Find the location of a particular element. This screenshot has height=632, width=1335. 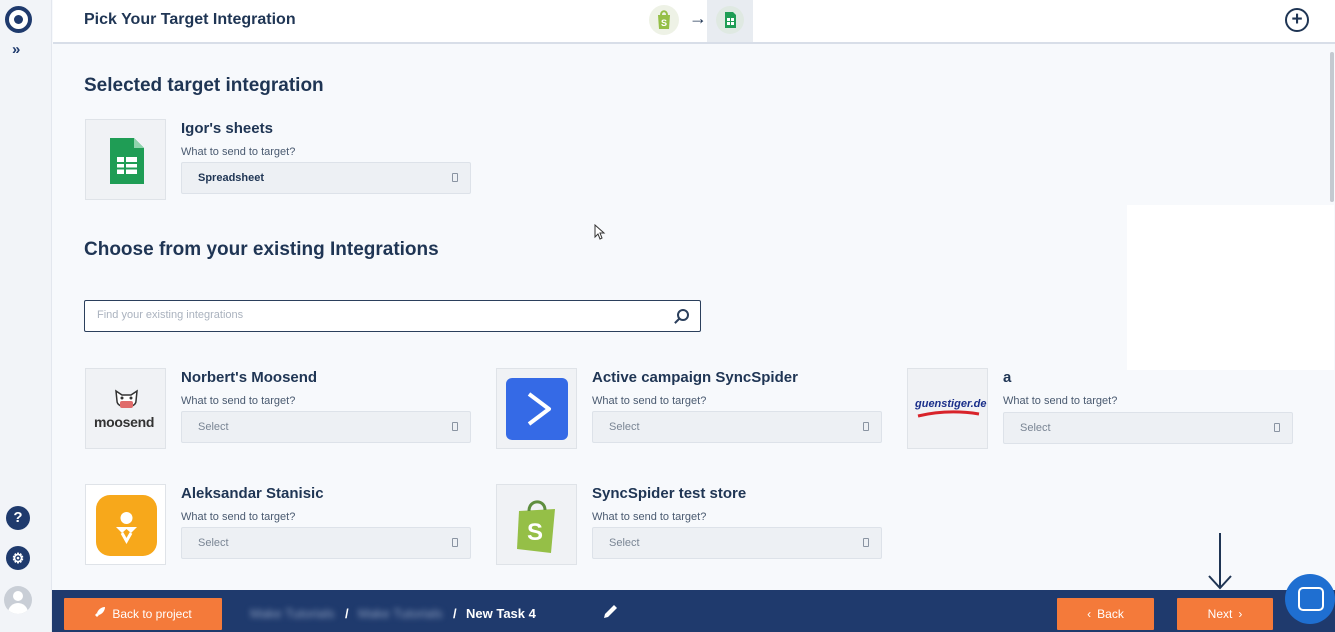

chevron-left-icon: ‹ is located at coordinates (1089, 614).